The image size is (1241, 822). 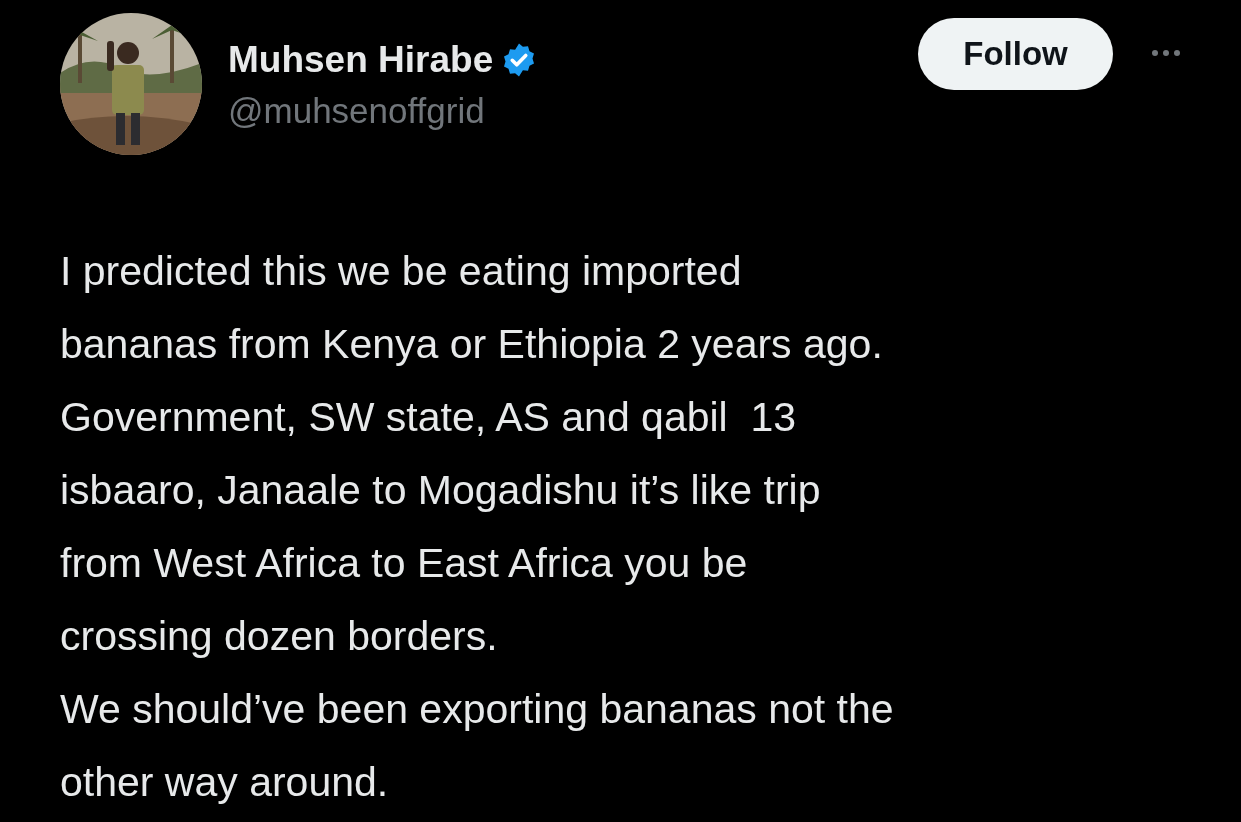 What do you see at coordinates (1166, 53) in the screenshot?
I see `more-options-icon` at bounding box center [1166, 53].